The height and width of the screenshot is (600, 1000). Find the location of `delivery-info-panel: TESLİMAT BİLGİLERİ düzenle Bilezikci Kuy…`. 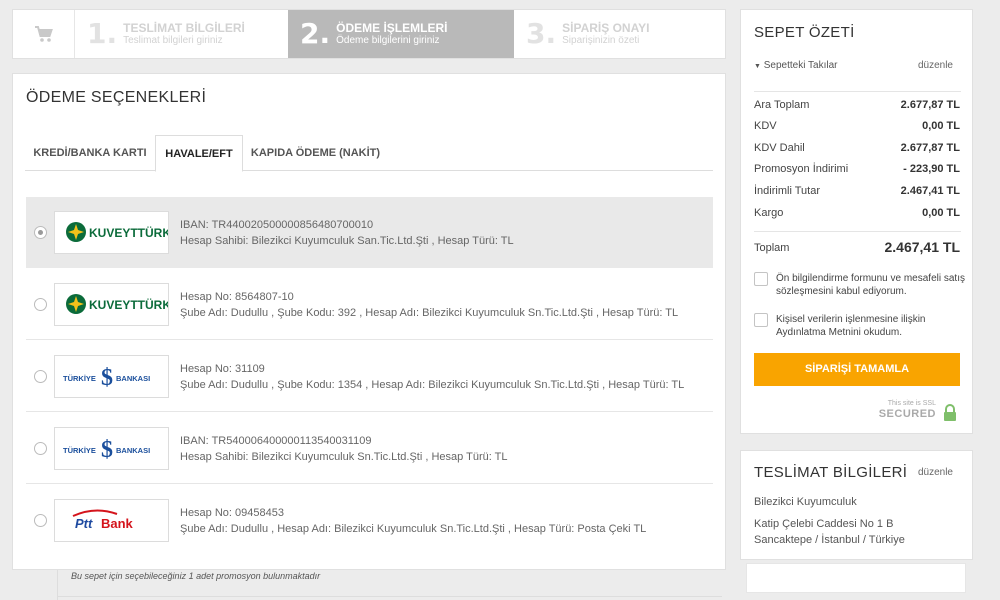

delivery-info-panel: TESLİMAT BİLGİLERİ düzenle Bilezikci Kuy… is located at coordinates (856, 505).